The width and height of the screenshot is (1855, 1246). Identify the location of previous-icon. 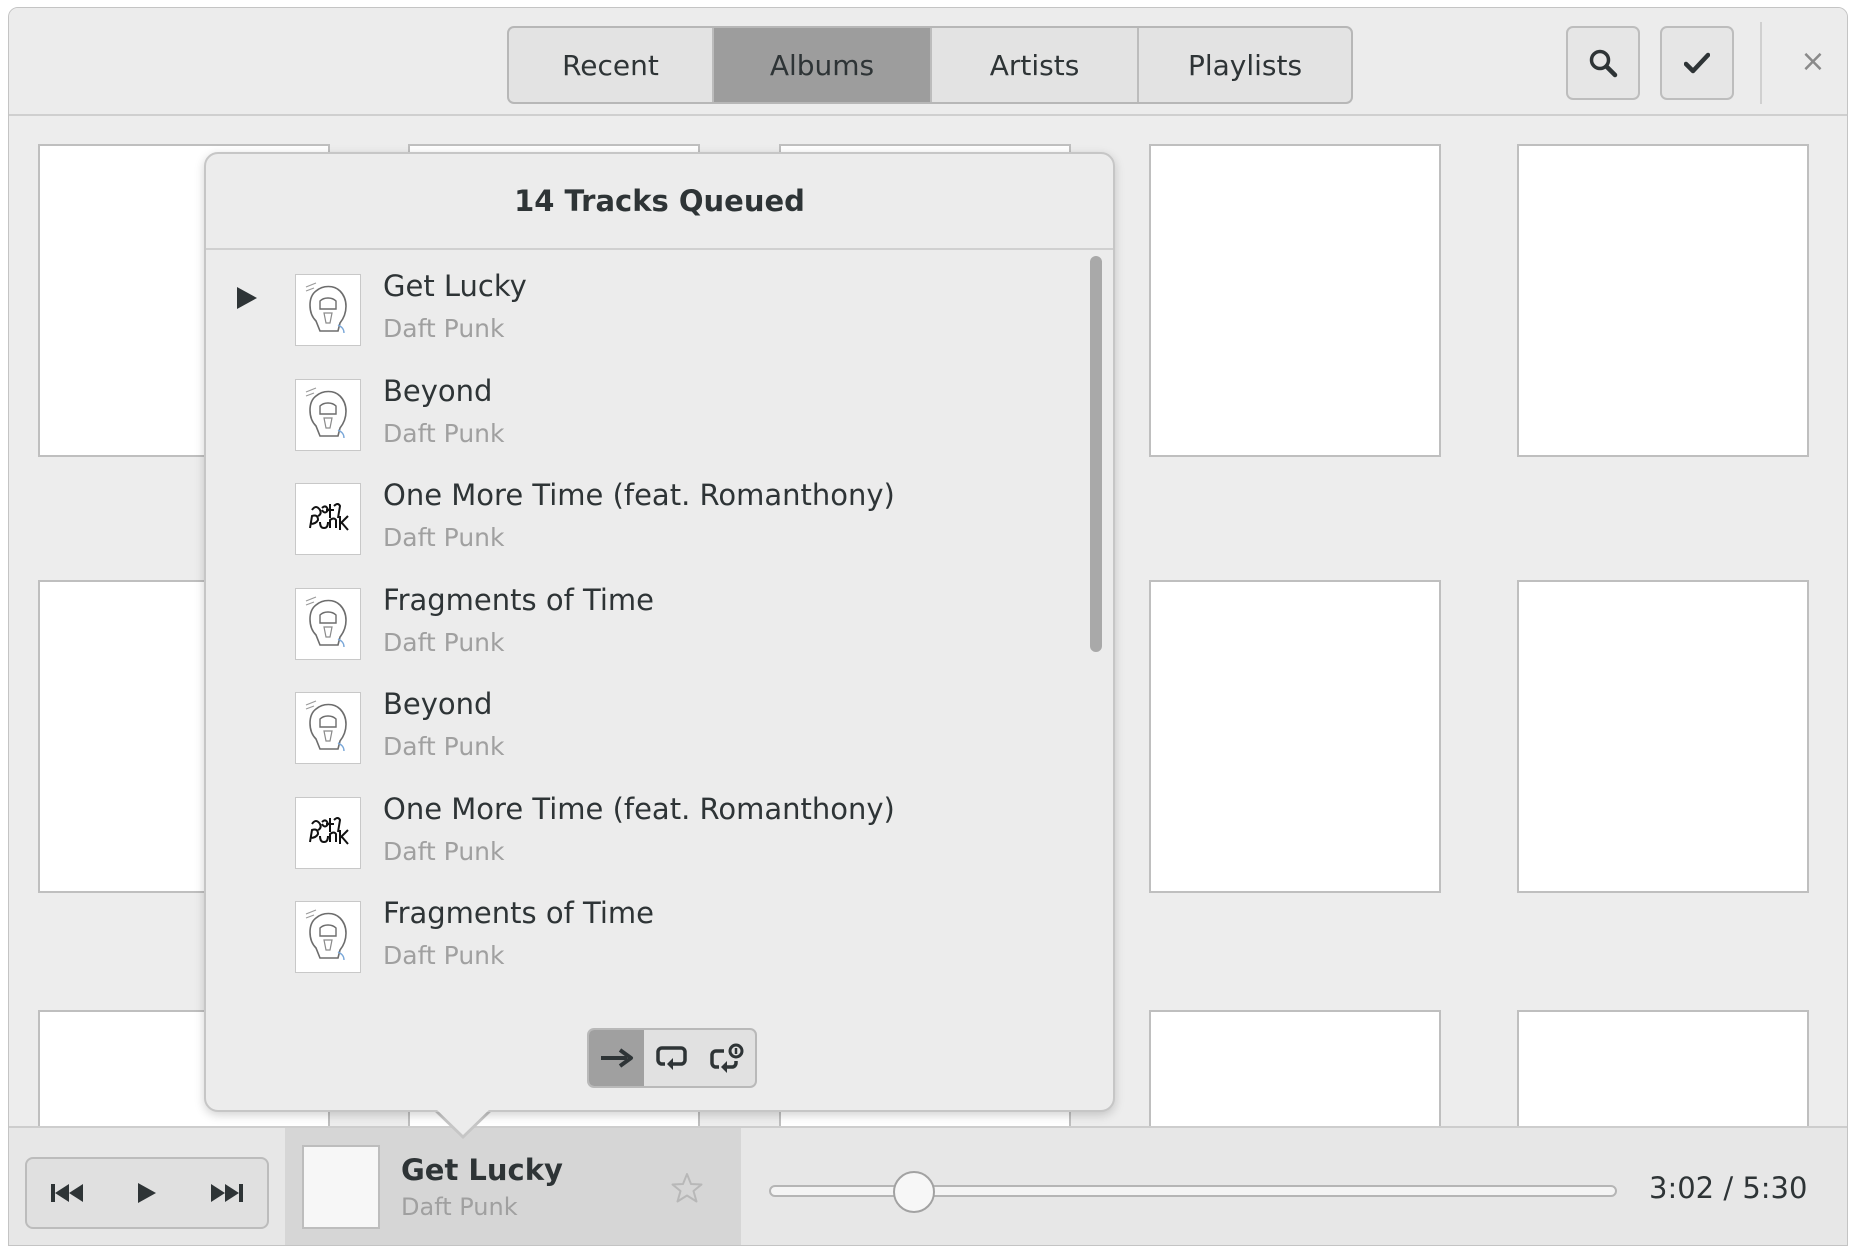
(67, 1193).